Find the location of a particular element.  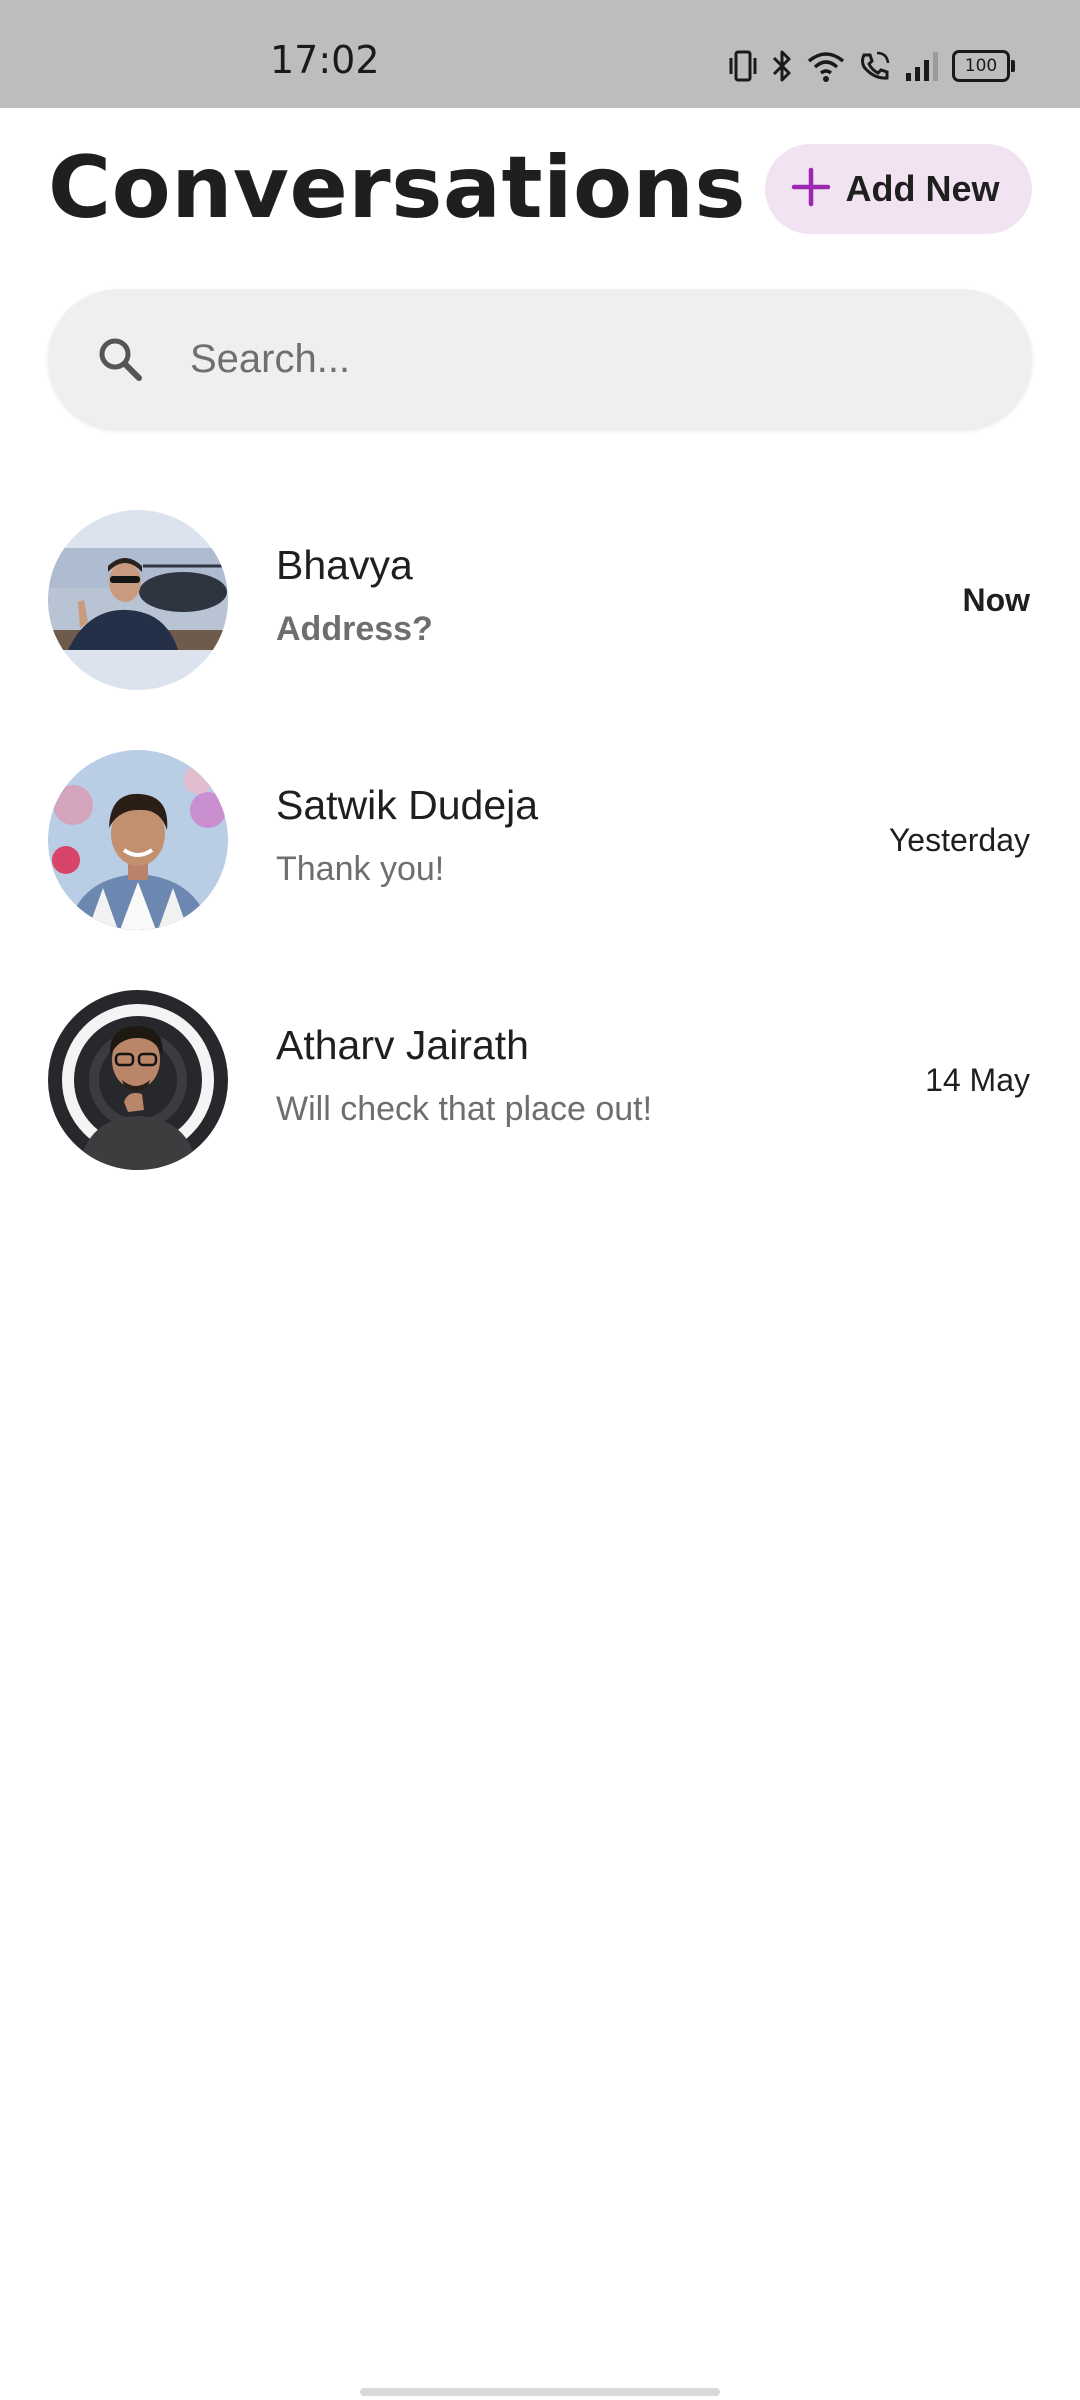

contact-name: Atharv Jairath is located at coordinates (402, 1045).